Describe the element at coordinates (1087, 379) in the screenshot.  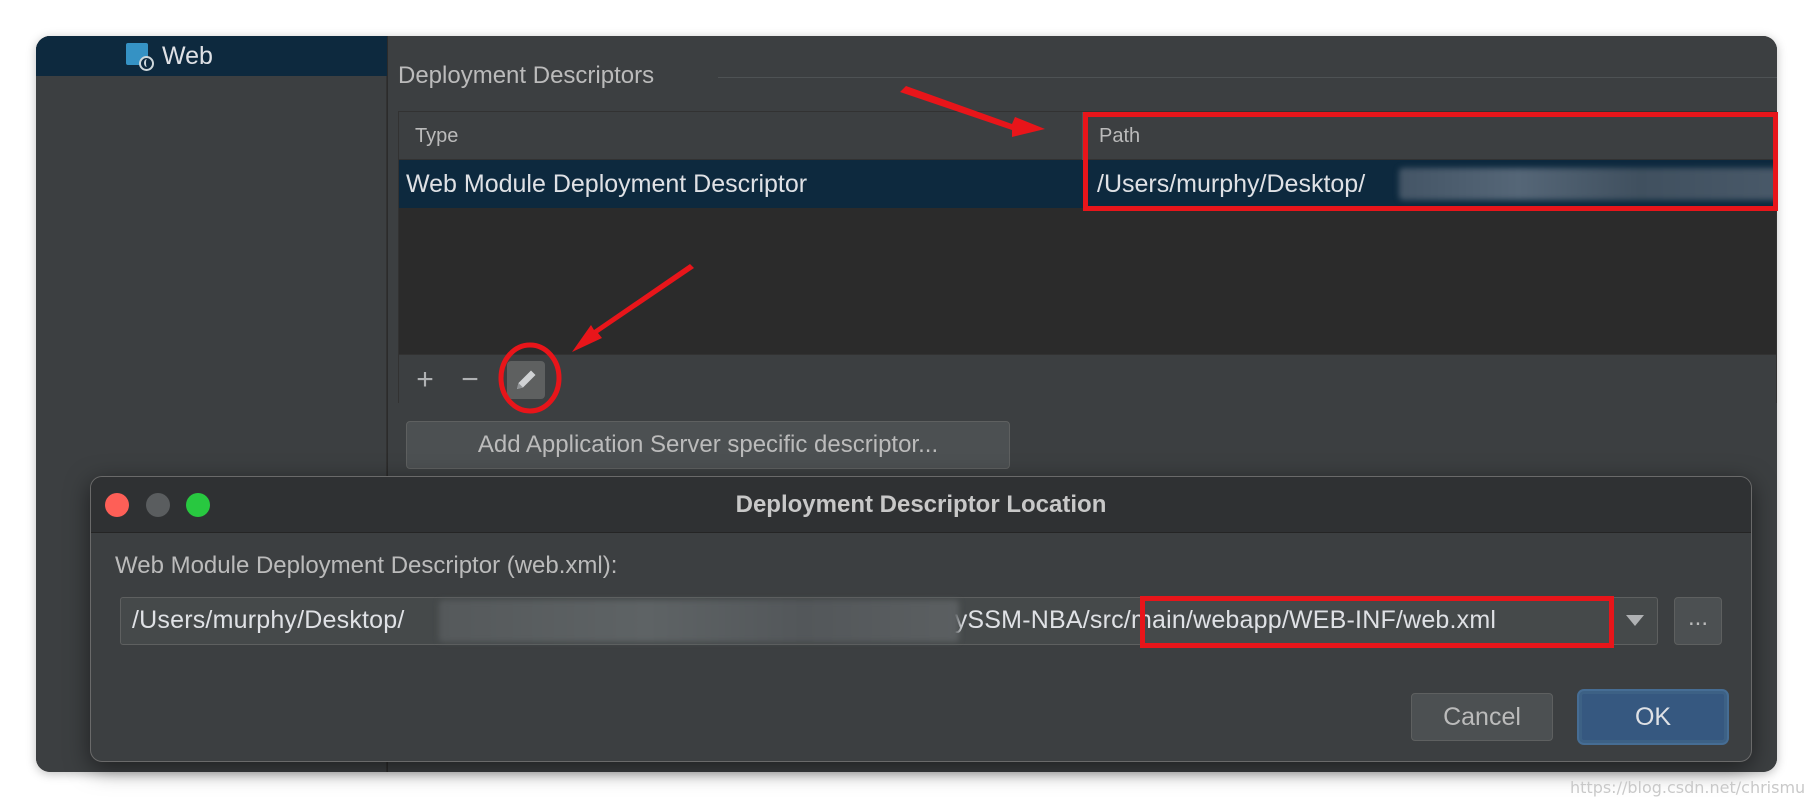
I see `table-toolbar: + −` at that location.